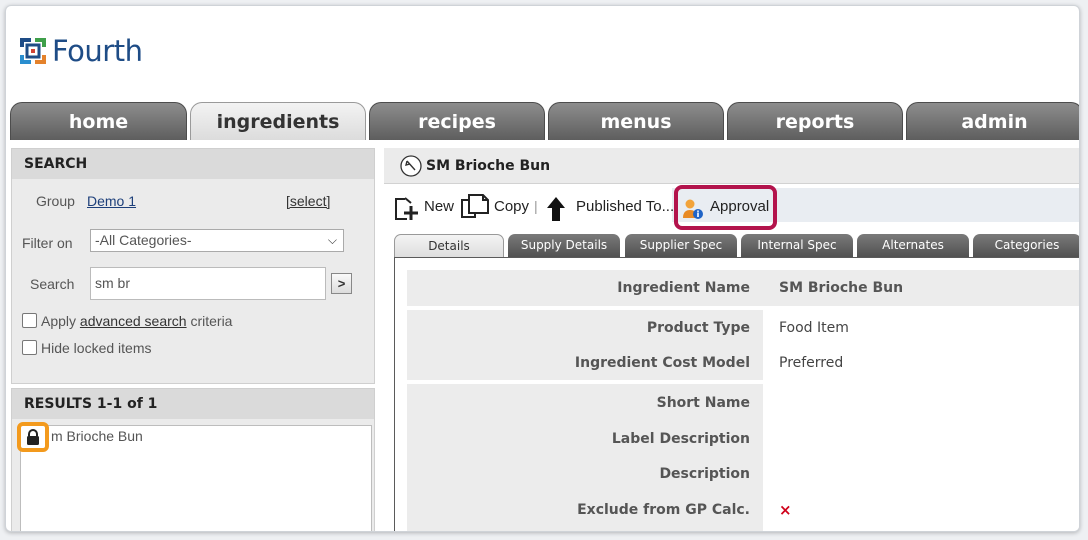 The height and width of the screenshot is (540, 1088). I want to click on ingredient-icon, so click(411, 166).